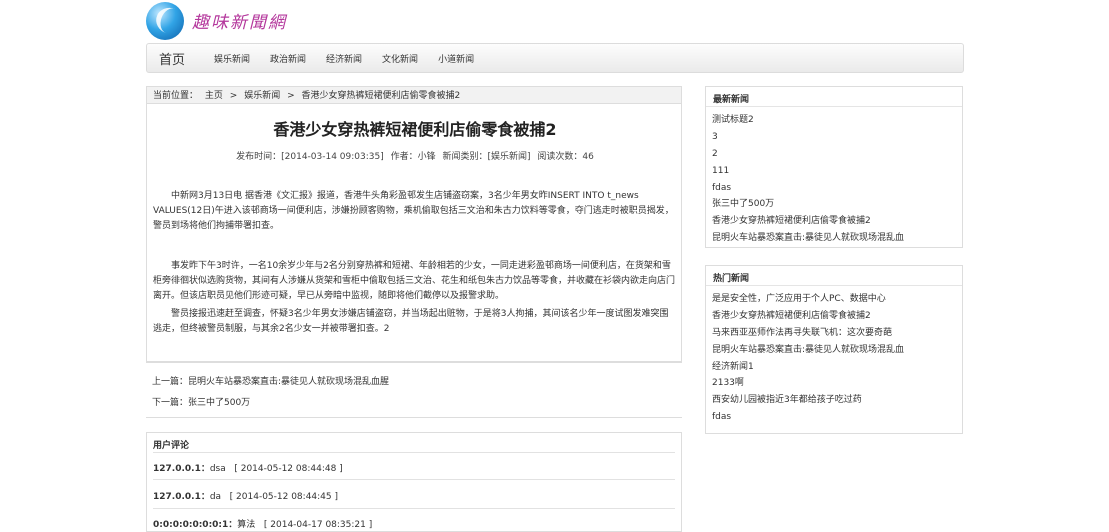  Describe the element at coordinates (270, 380) in the screenshot. I see `prev-article-link: 上一篇：昆明火车站暴恐案直击:暴徒见人就砍现场混乱血腥` at that location.